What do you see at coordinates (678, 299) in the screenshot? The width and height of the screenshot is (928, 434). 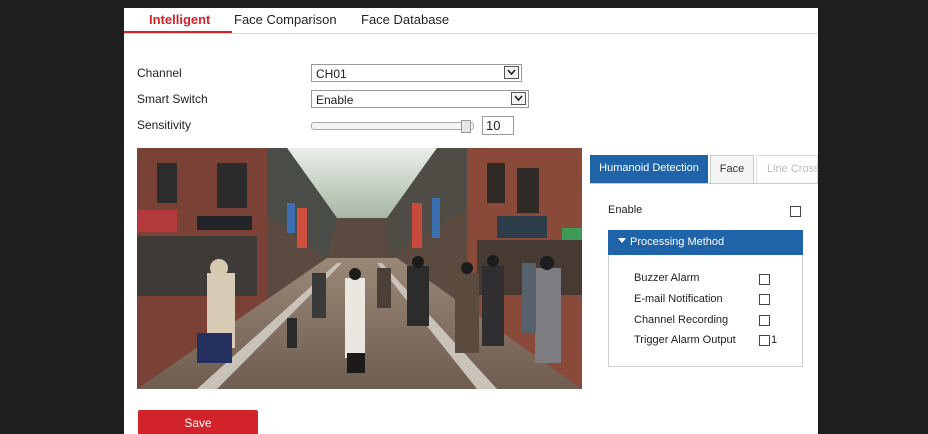 I see `email-notification-label: E-mail Notification` at bounding box center [678, 299].